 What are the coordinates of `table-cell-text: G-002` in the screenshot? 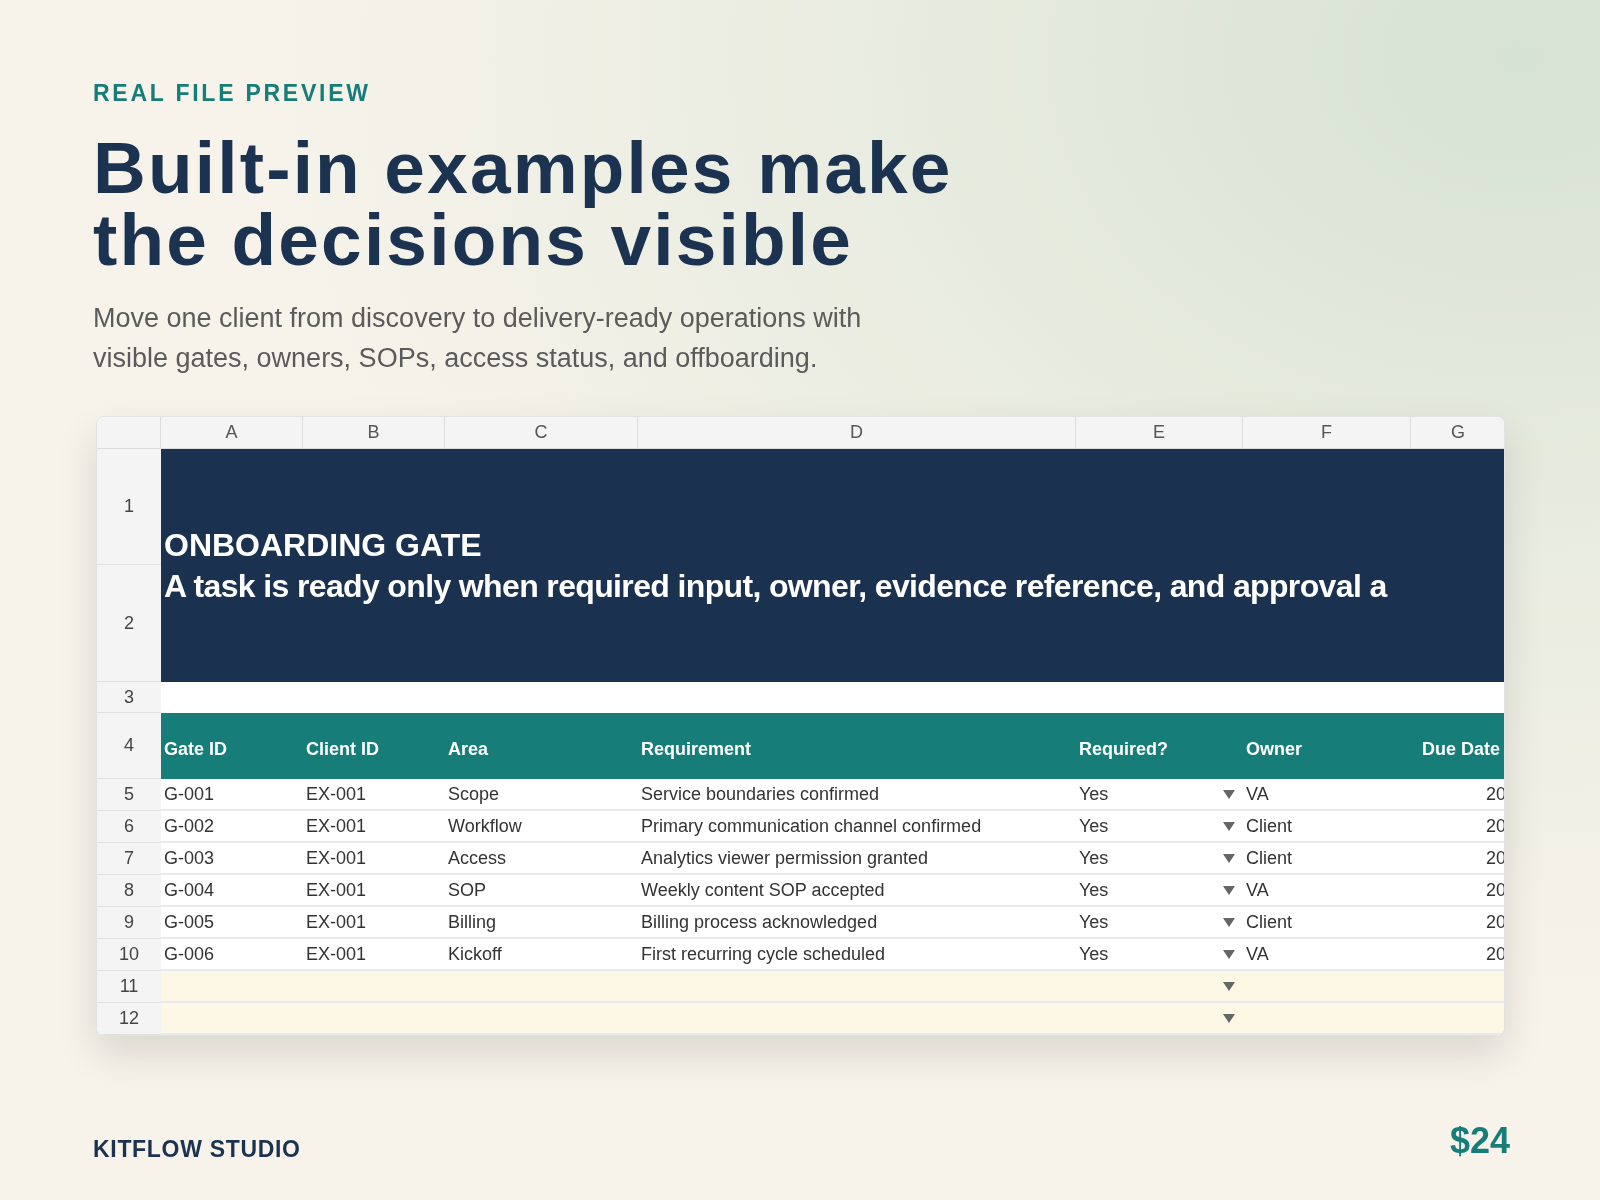 It's located at (189, 826).